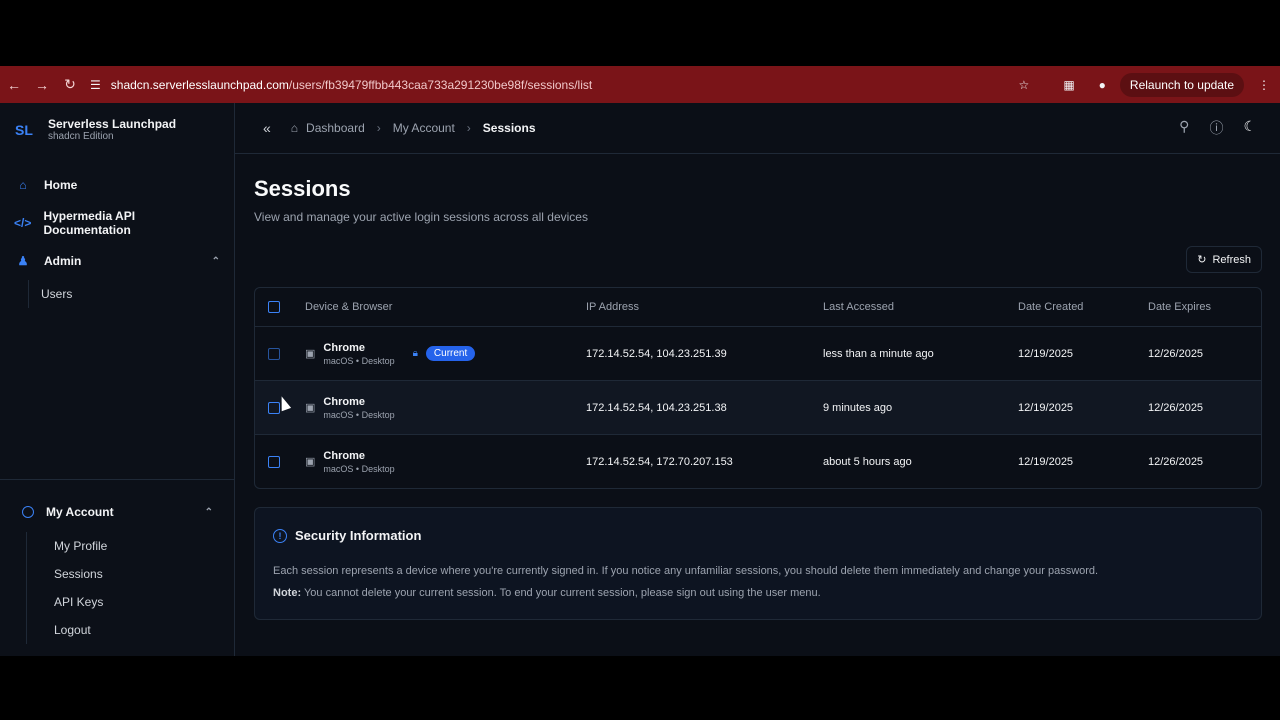 The width and height of the screenshot is (1280, 720). What do you see at coordinates (867, 461) in the screenshot?
I see `last-accessed: about 5 hours ago` at bounding box center [867, 461].